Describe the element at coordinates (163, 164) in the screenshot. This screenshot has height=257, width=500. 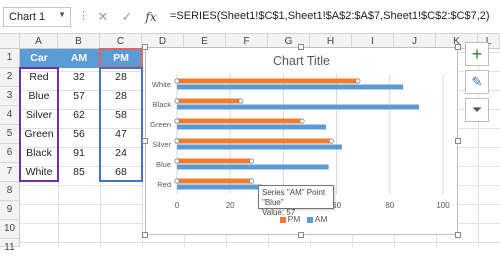
I see `y-category-label: Blue` at that location.